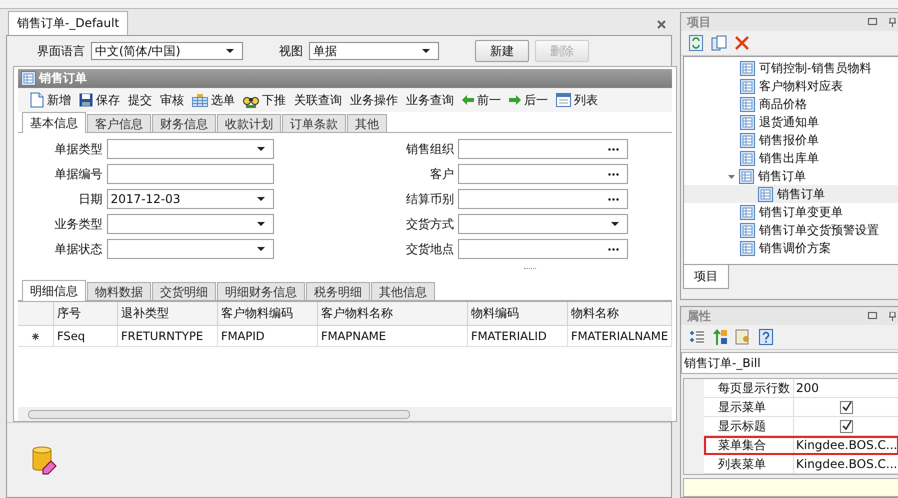  Describe the element at coordinates (515, 100) in the screenshot. I see `right-arrow-icon` at that location.